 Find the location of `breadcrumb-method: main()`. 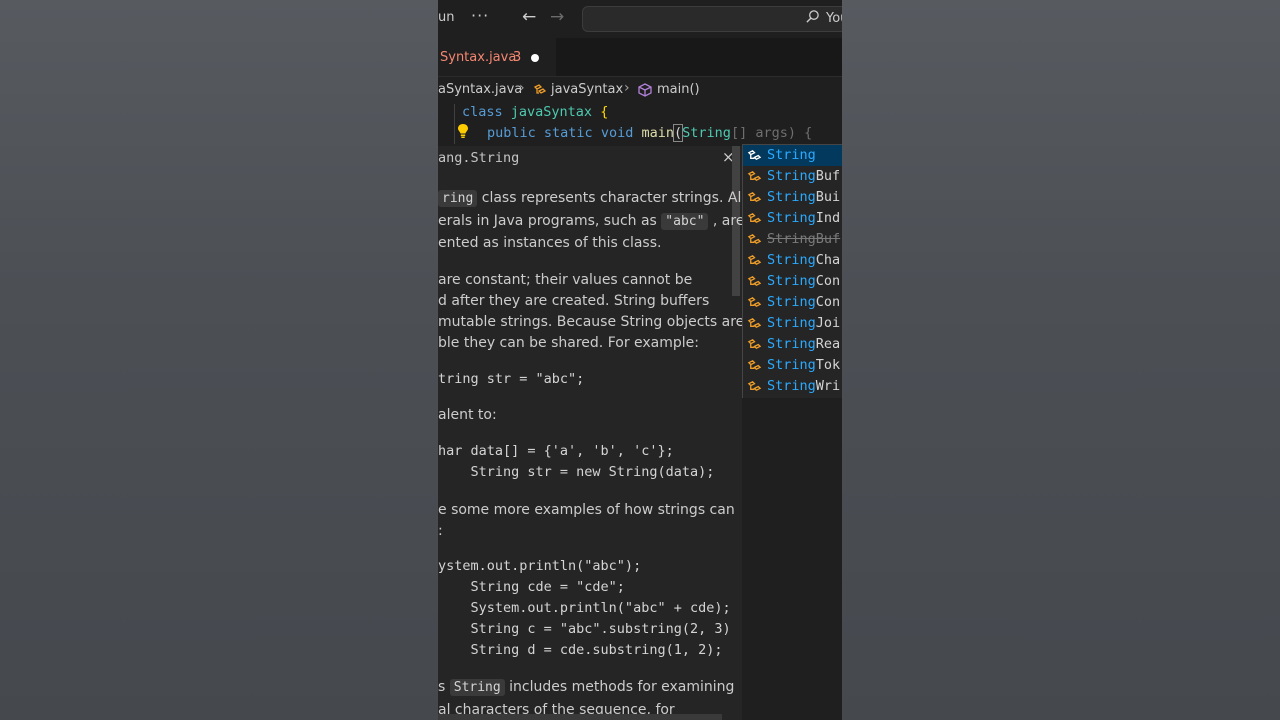

breadcrumb-method: main() is located at coordinates (678, 89).